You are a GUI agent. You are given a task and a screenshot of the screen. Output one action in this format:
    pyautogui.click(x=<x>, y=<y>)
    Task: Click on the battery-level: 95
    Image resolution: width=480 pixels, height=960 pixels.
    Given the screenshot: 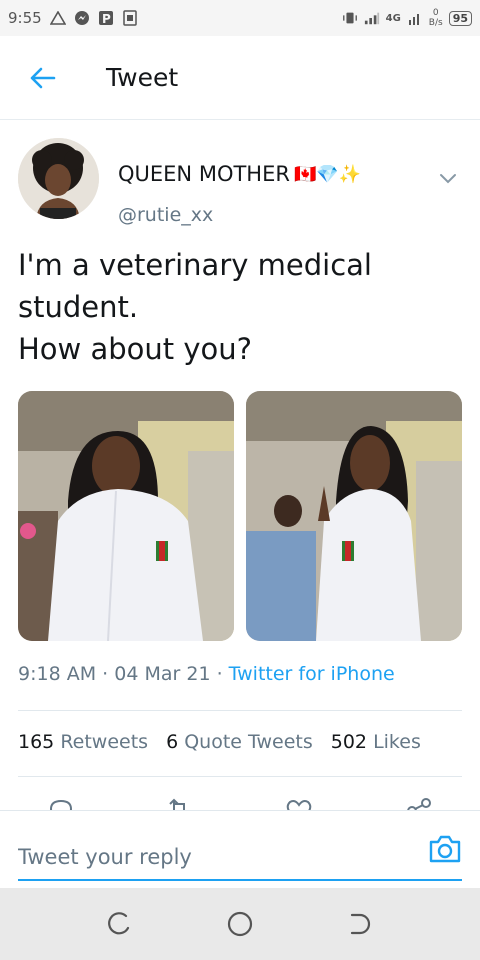 What is the action you would take?
    pyautogui.click(x=460, y=18)
    